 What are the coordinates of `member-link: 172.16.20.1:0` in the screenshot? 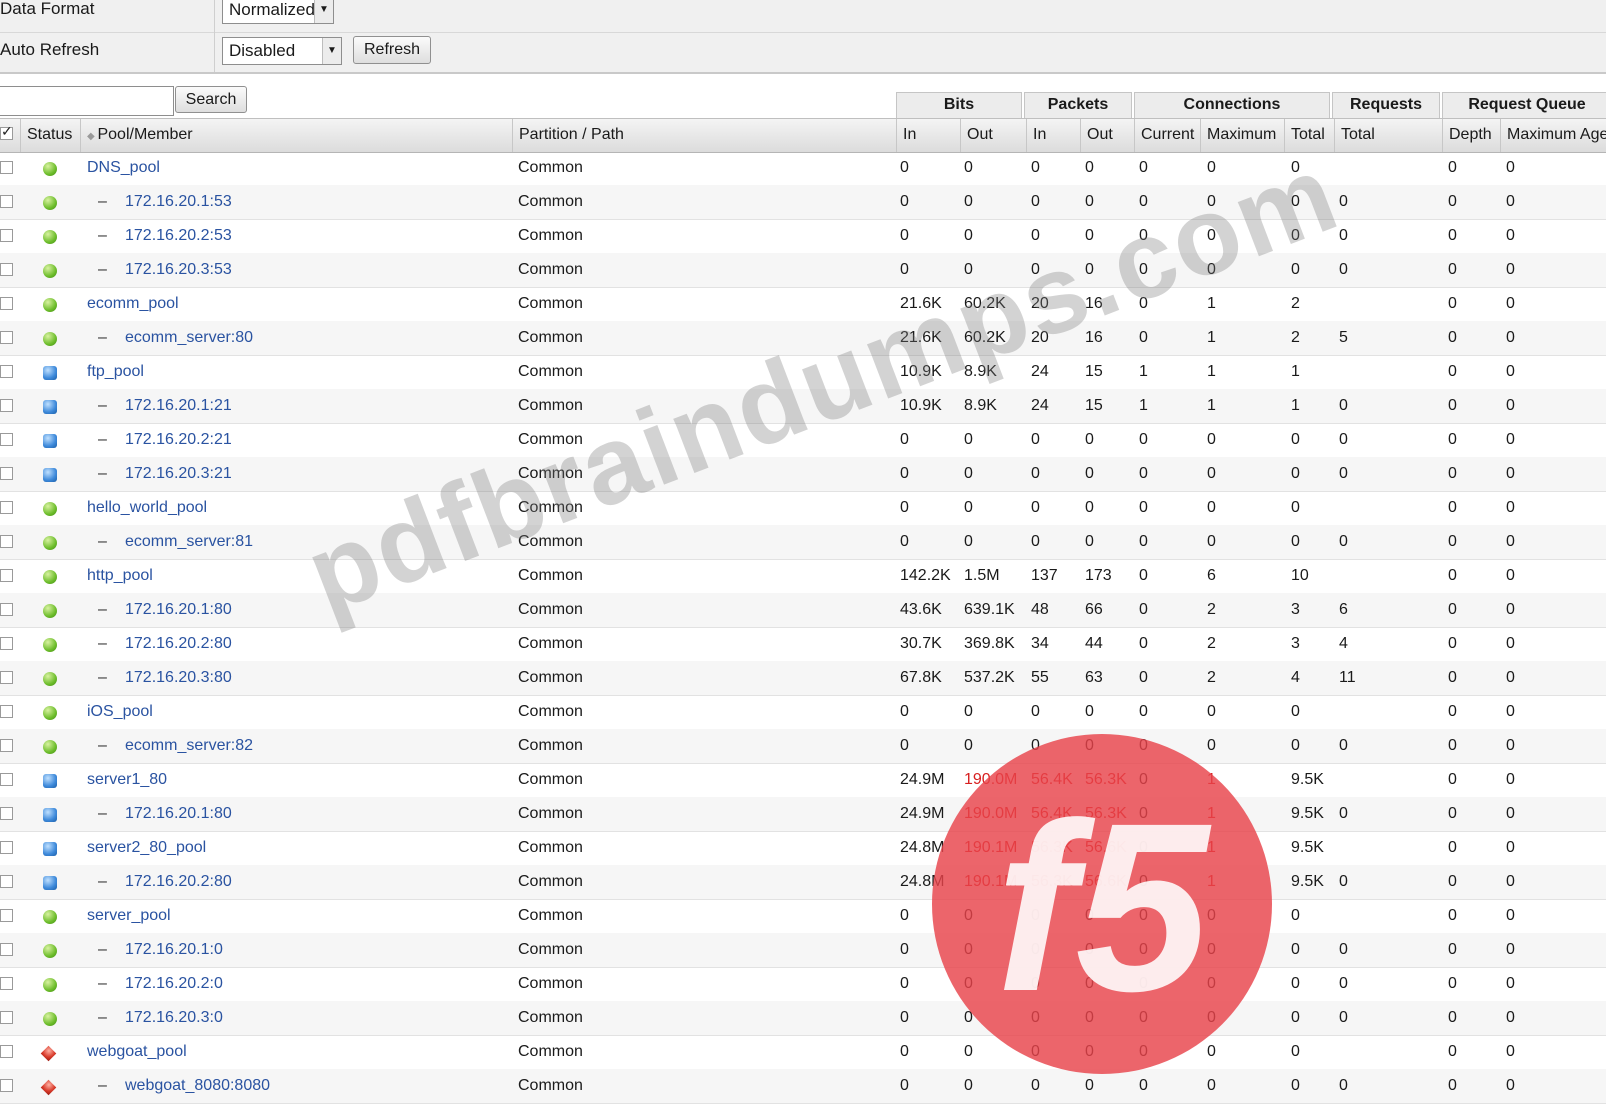 It's located at (174, 950).